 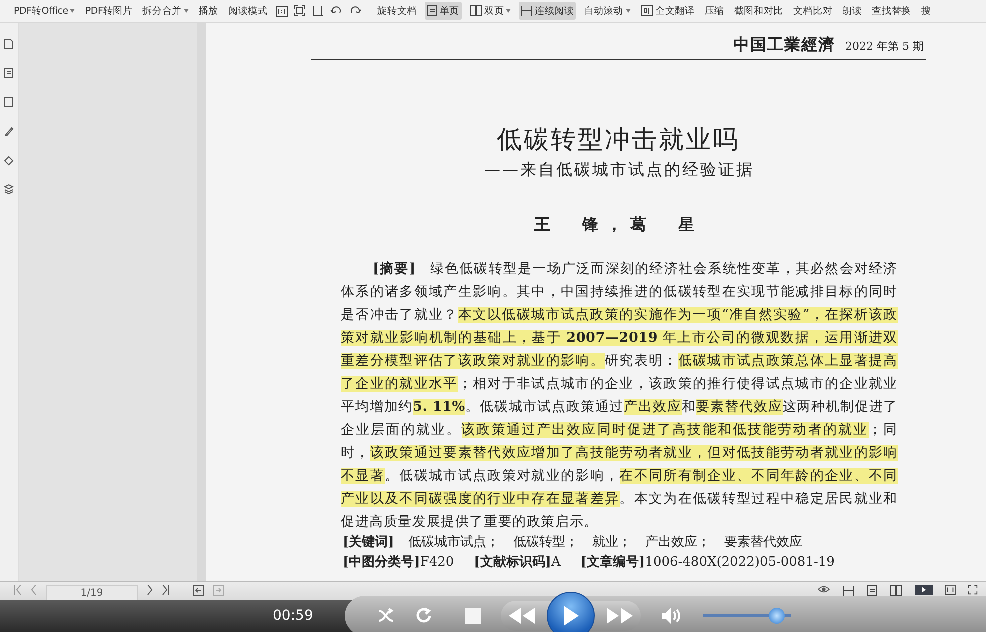 I want to click on toolbar-button: 搜, so click(x=926, y=11).